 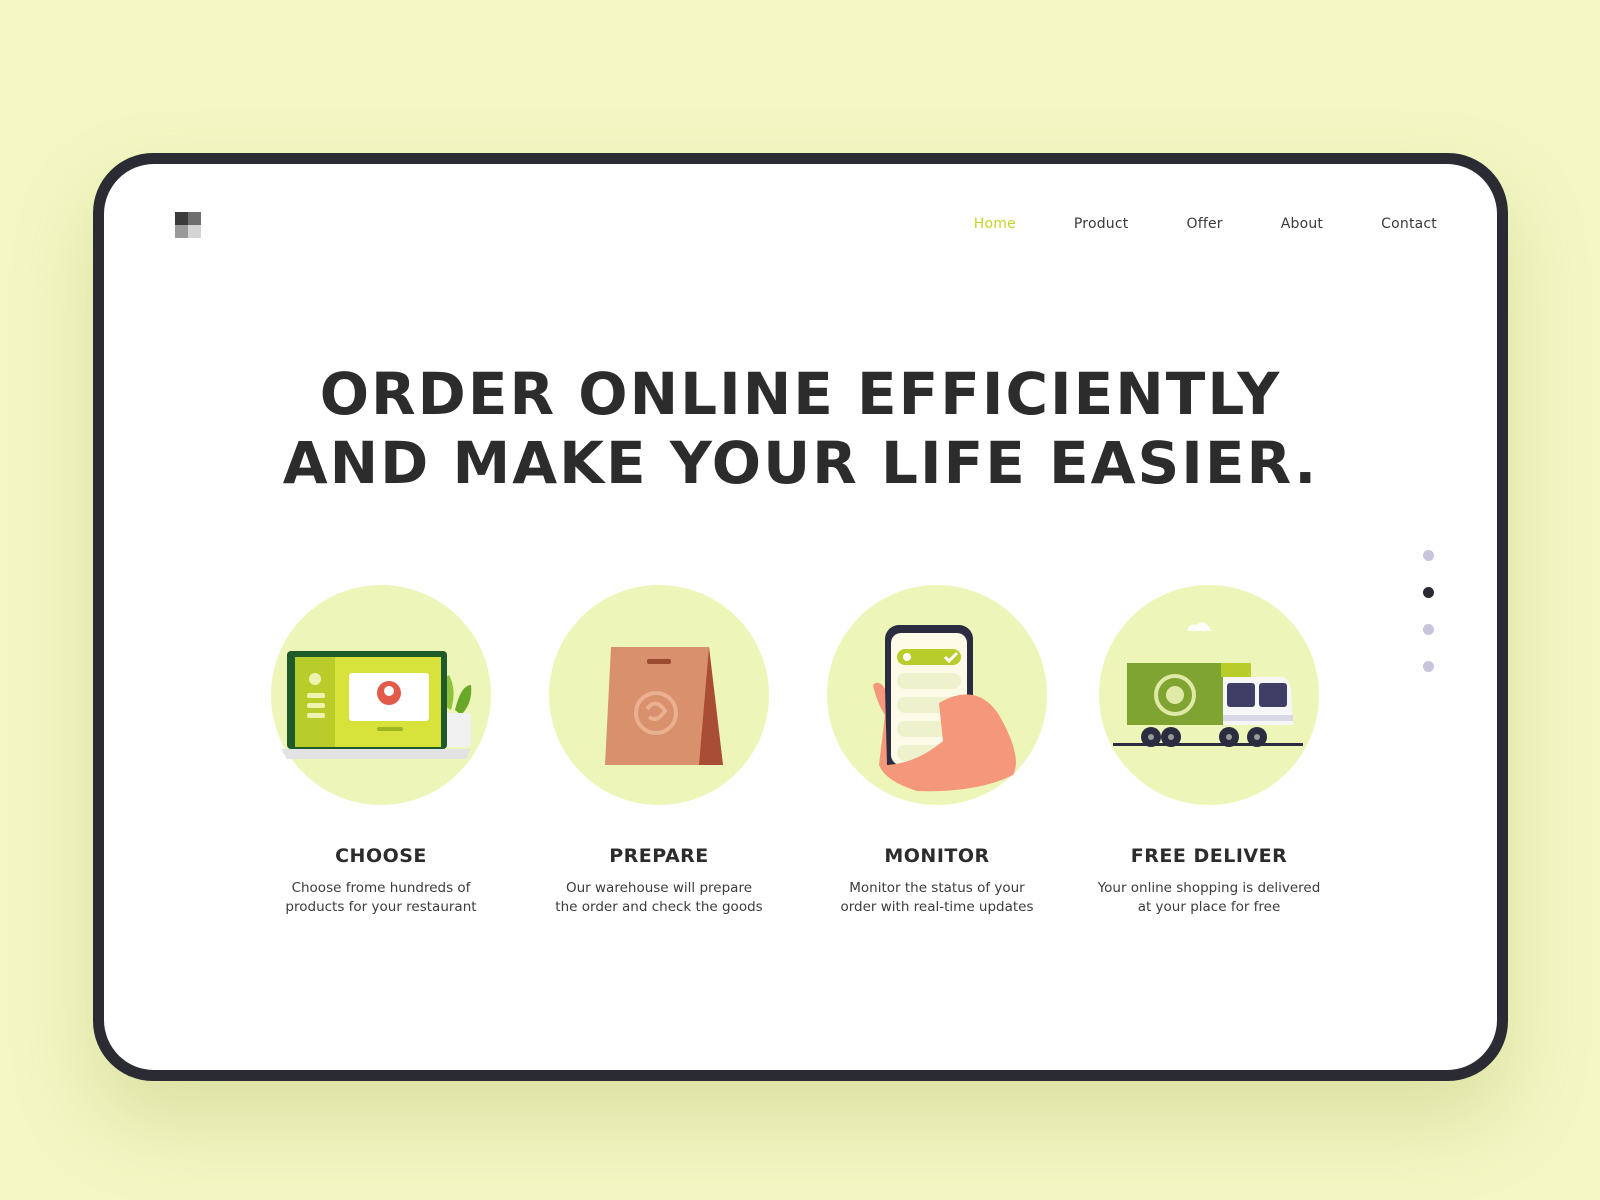 I want to click on hero-line-2: AND MAKE YOUR LIFE EASIER., so click(x=800, y=463).